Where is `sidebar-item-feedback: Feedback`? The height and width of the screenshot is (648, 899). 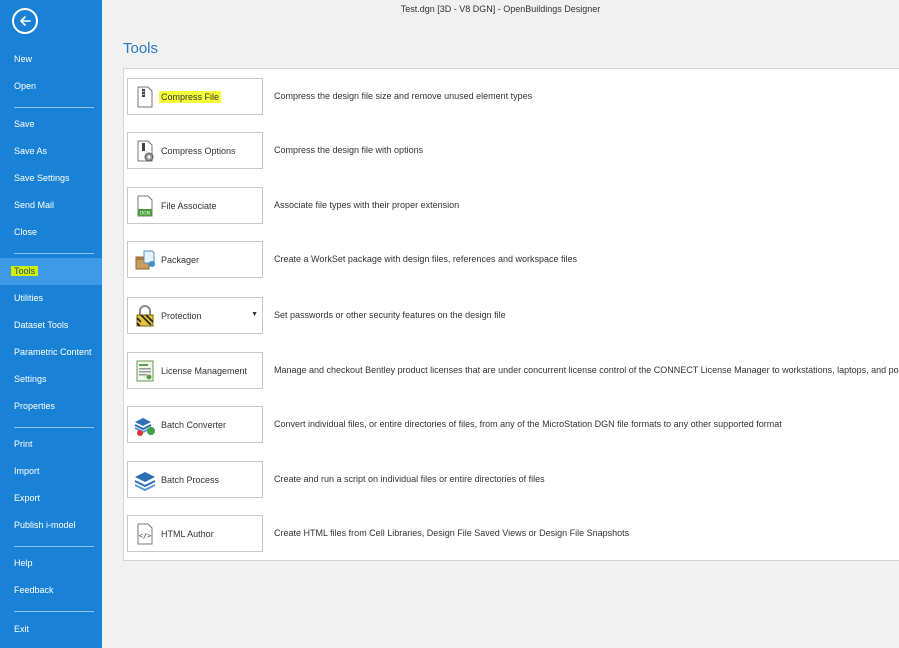 sidebar-item-feedback: Feedback is located at coordinates (51, 590).